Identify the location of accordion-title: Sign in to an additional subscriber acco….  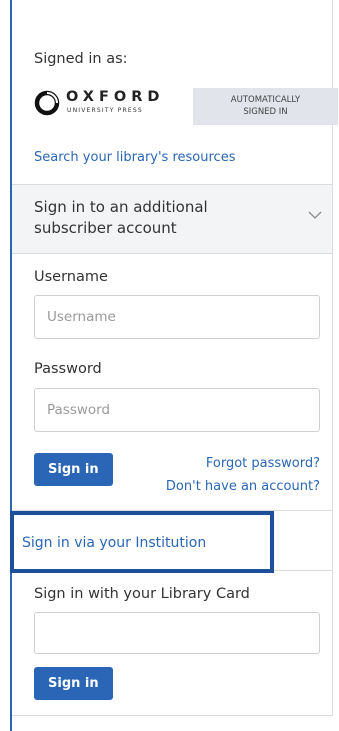
(121, 217).